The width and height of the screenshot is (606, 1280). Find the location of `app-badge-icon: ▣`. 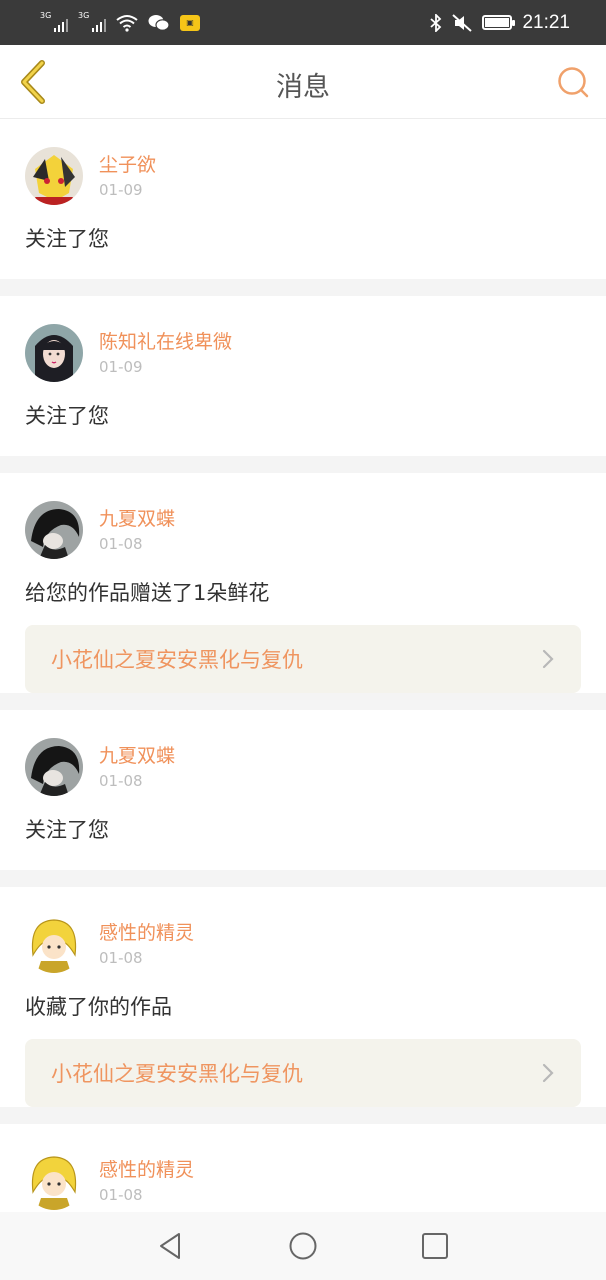

app-badge-icon: ▣ is located at coordinates (190, 22).